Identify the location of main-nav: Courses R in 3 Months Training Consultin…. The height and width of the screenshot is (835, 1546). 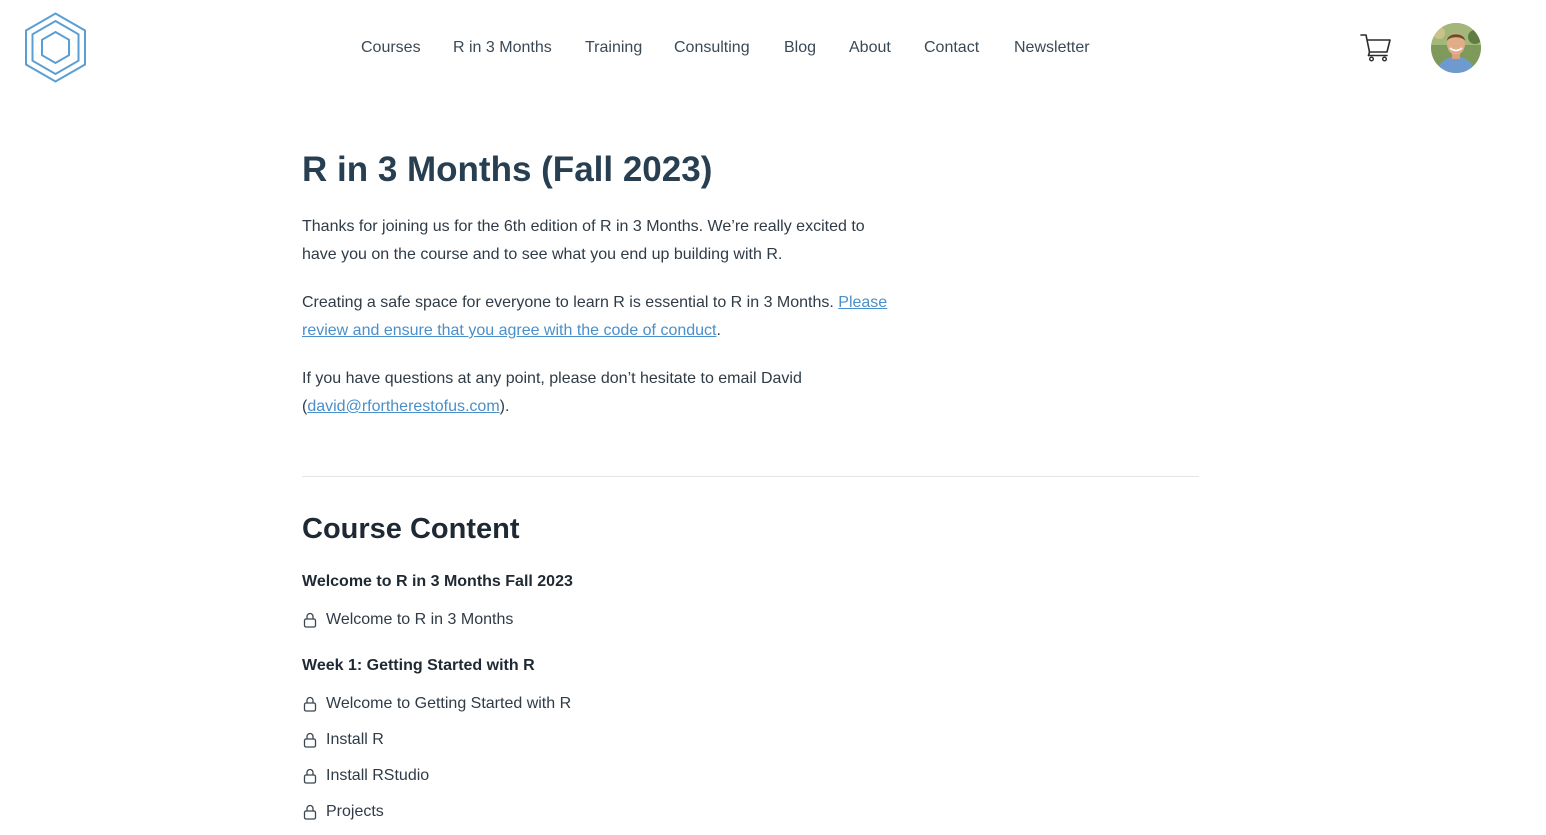
(773, 48).